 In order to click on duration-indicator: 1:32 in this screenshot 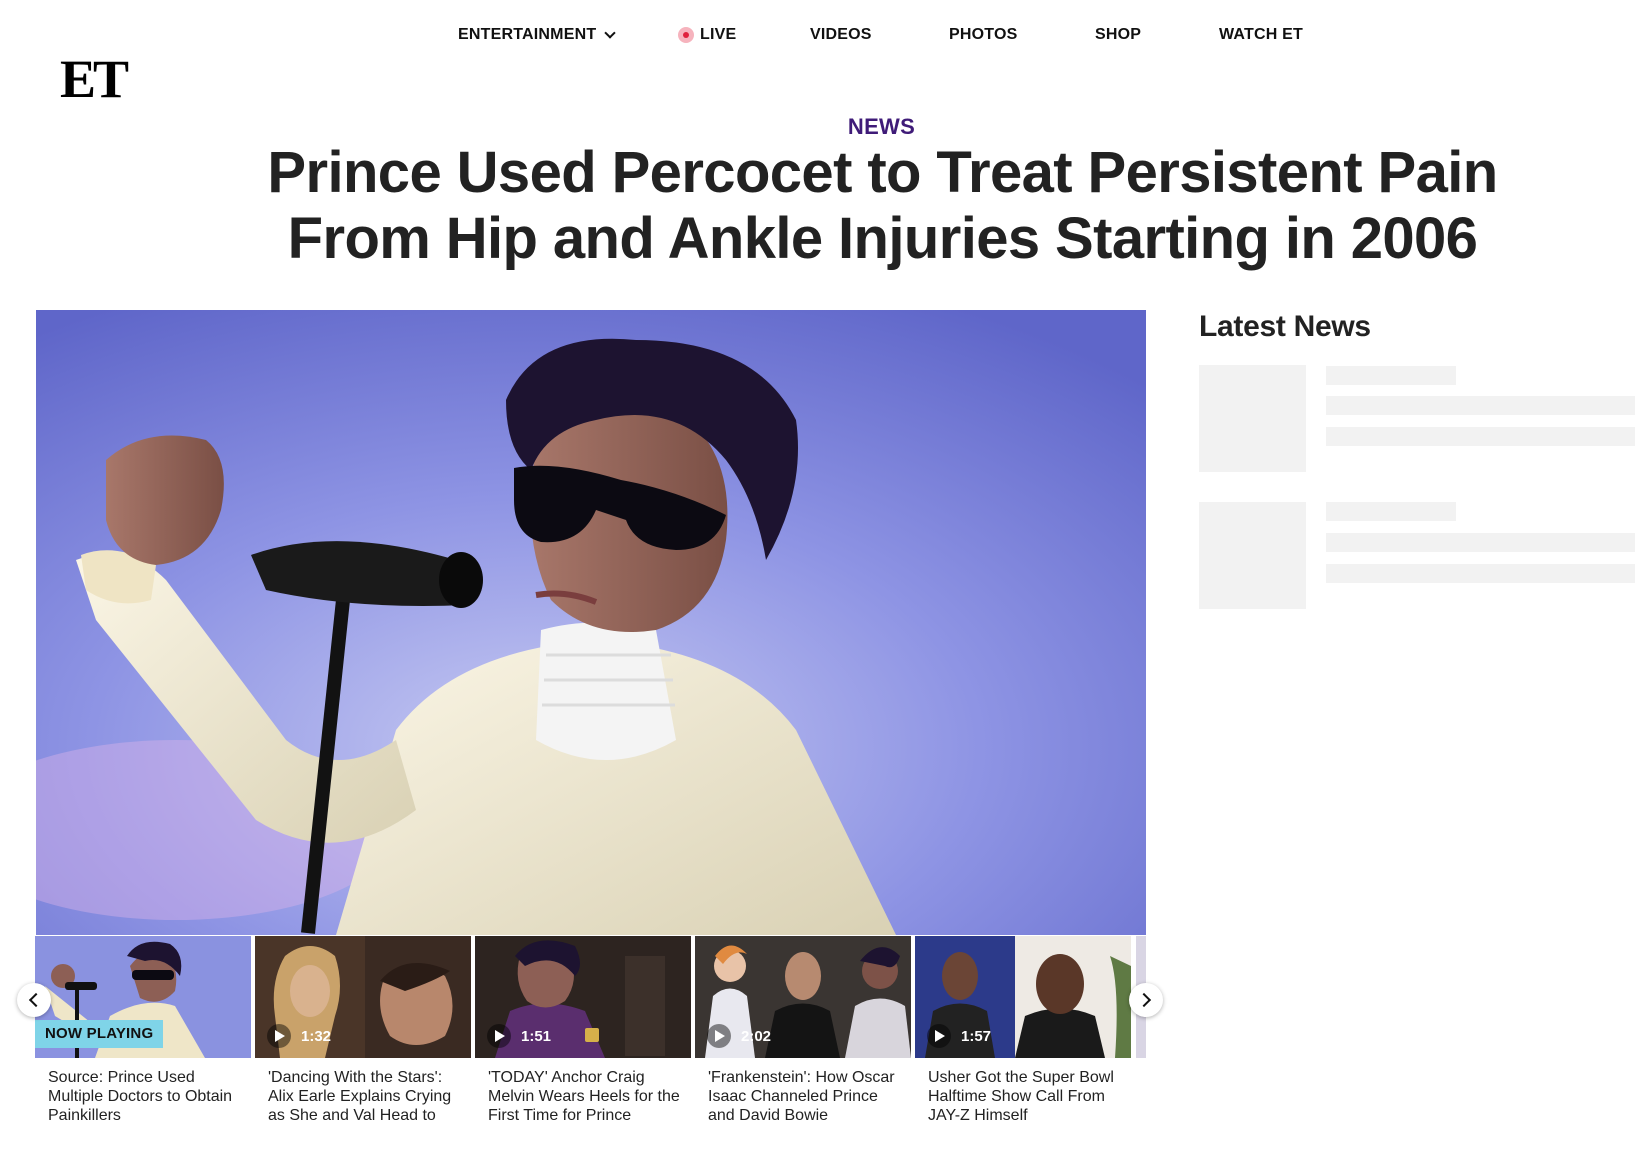, I will do `click(299, 1036)`.